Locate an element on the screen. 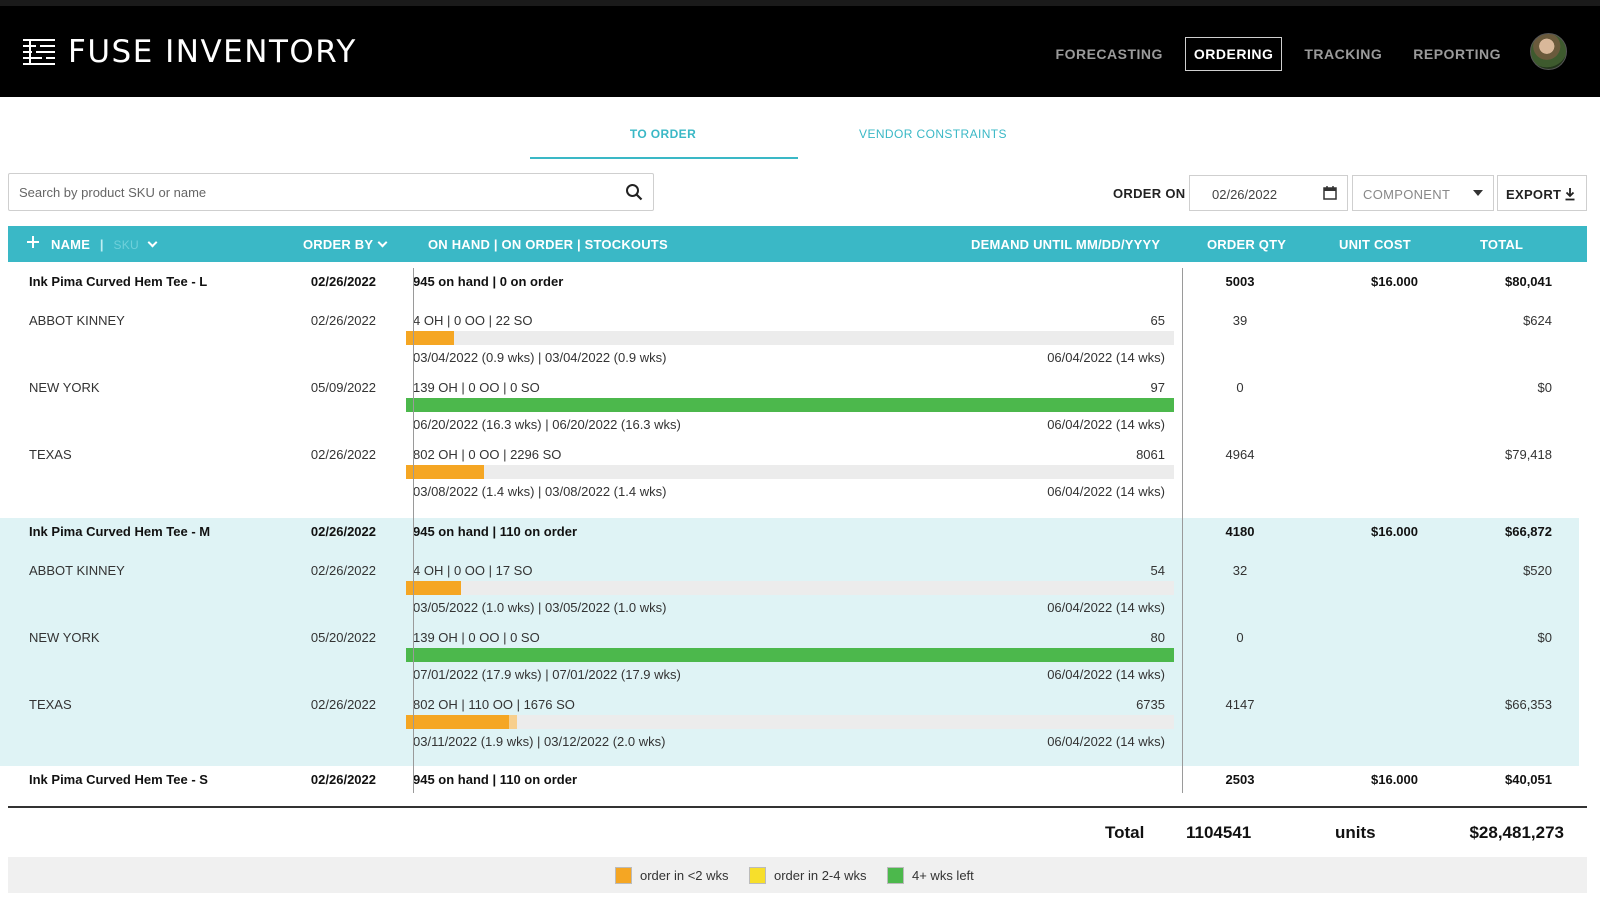 This screenshot has height=900, width=1600. location-total: $0 is located at coordinates (1544, 387).